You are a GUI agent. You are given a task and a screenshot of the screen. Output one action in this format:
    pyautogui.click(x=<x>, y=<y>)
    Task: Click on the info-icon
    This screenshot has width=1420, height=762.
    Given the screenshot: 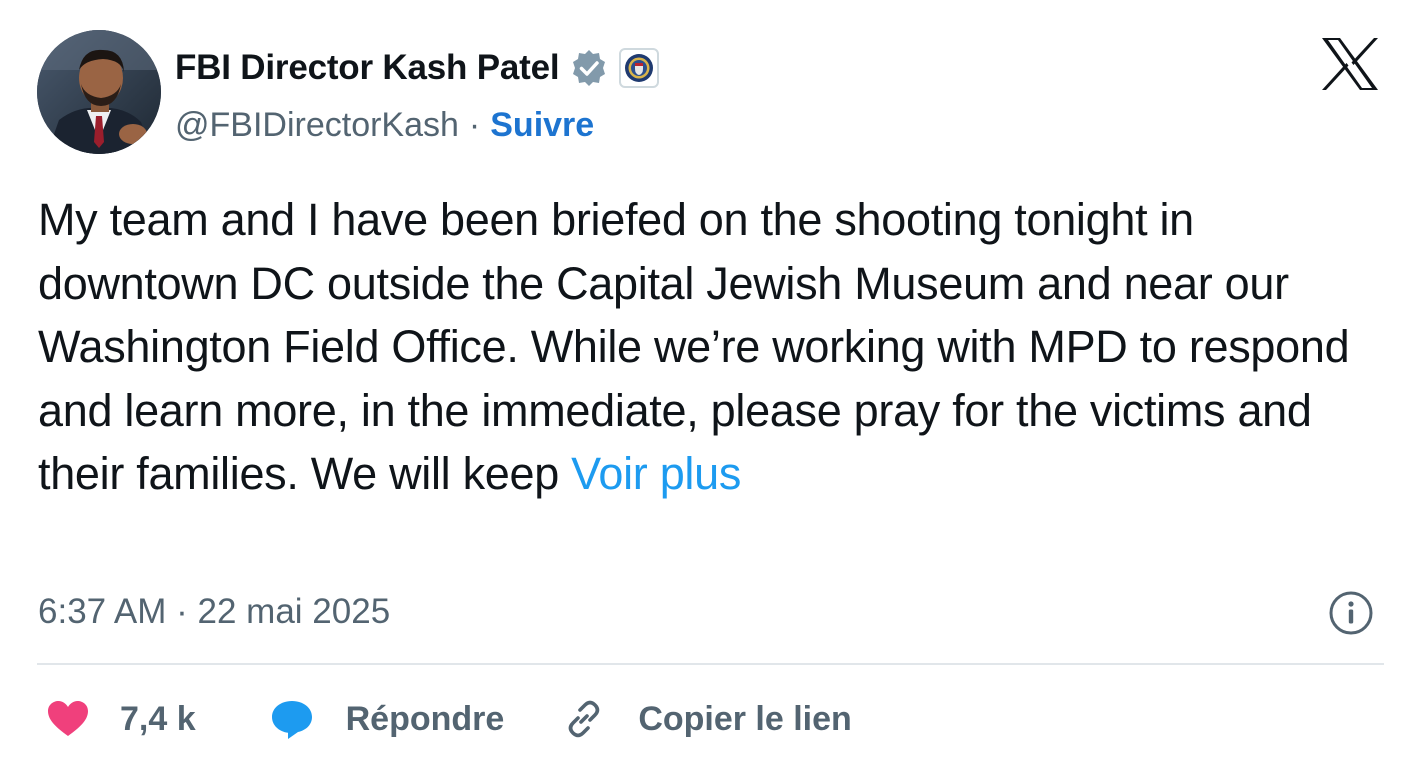 What is the action you would take?
    pyautogui.click(x=1351, y=613)
    